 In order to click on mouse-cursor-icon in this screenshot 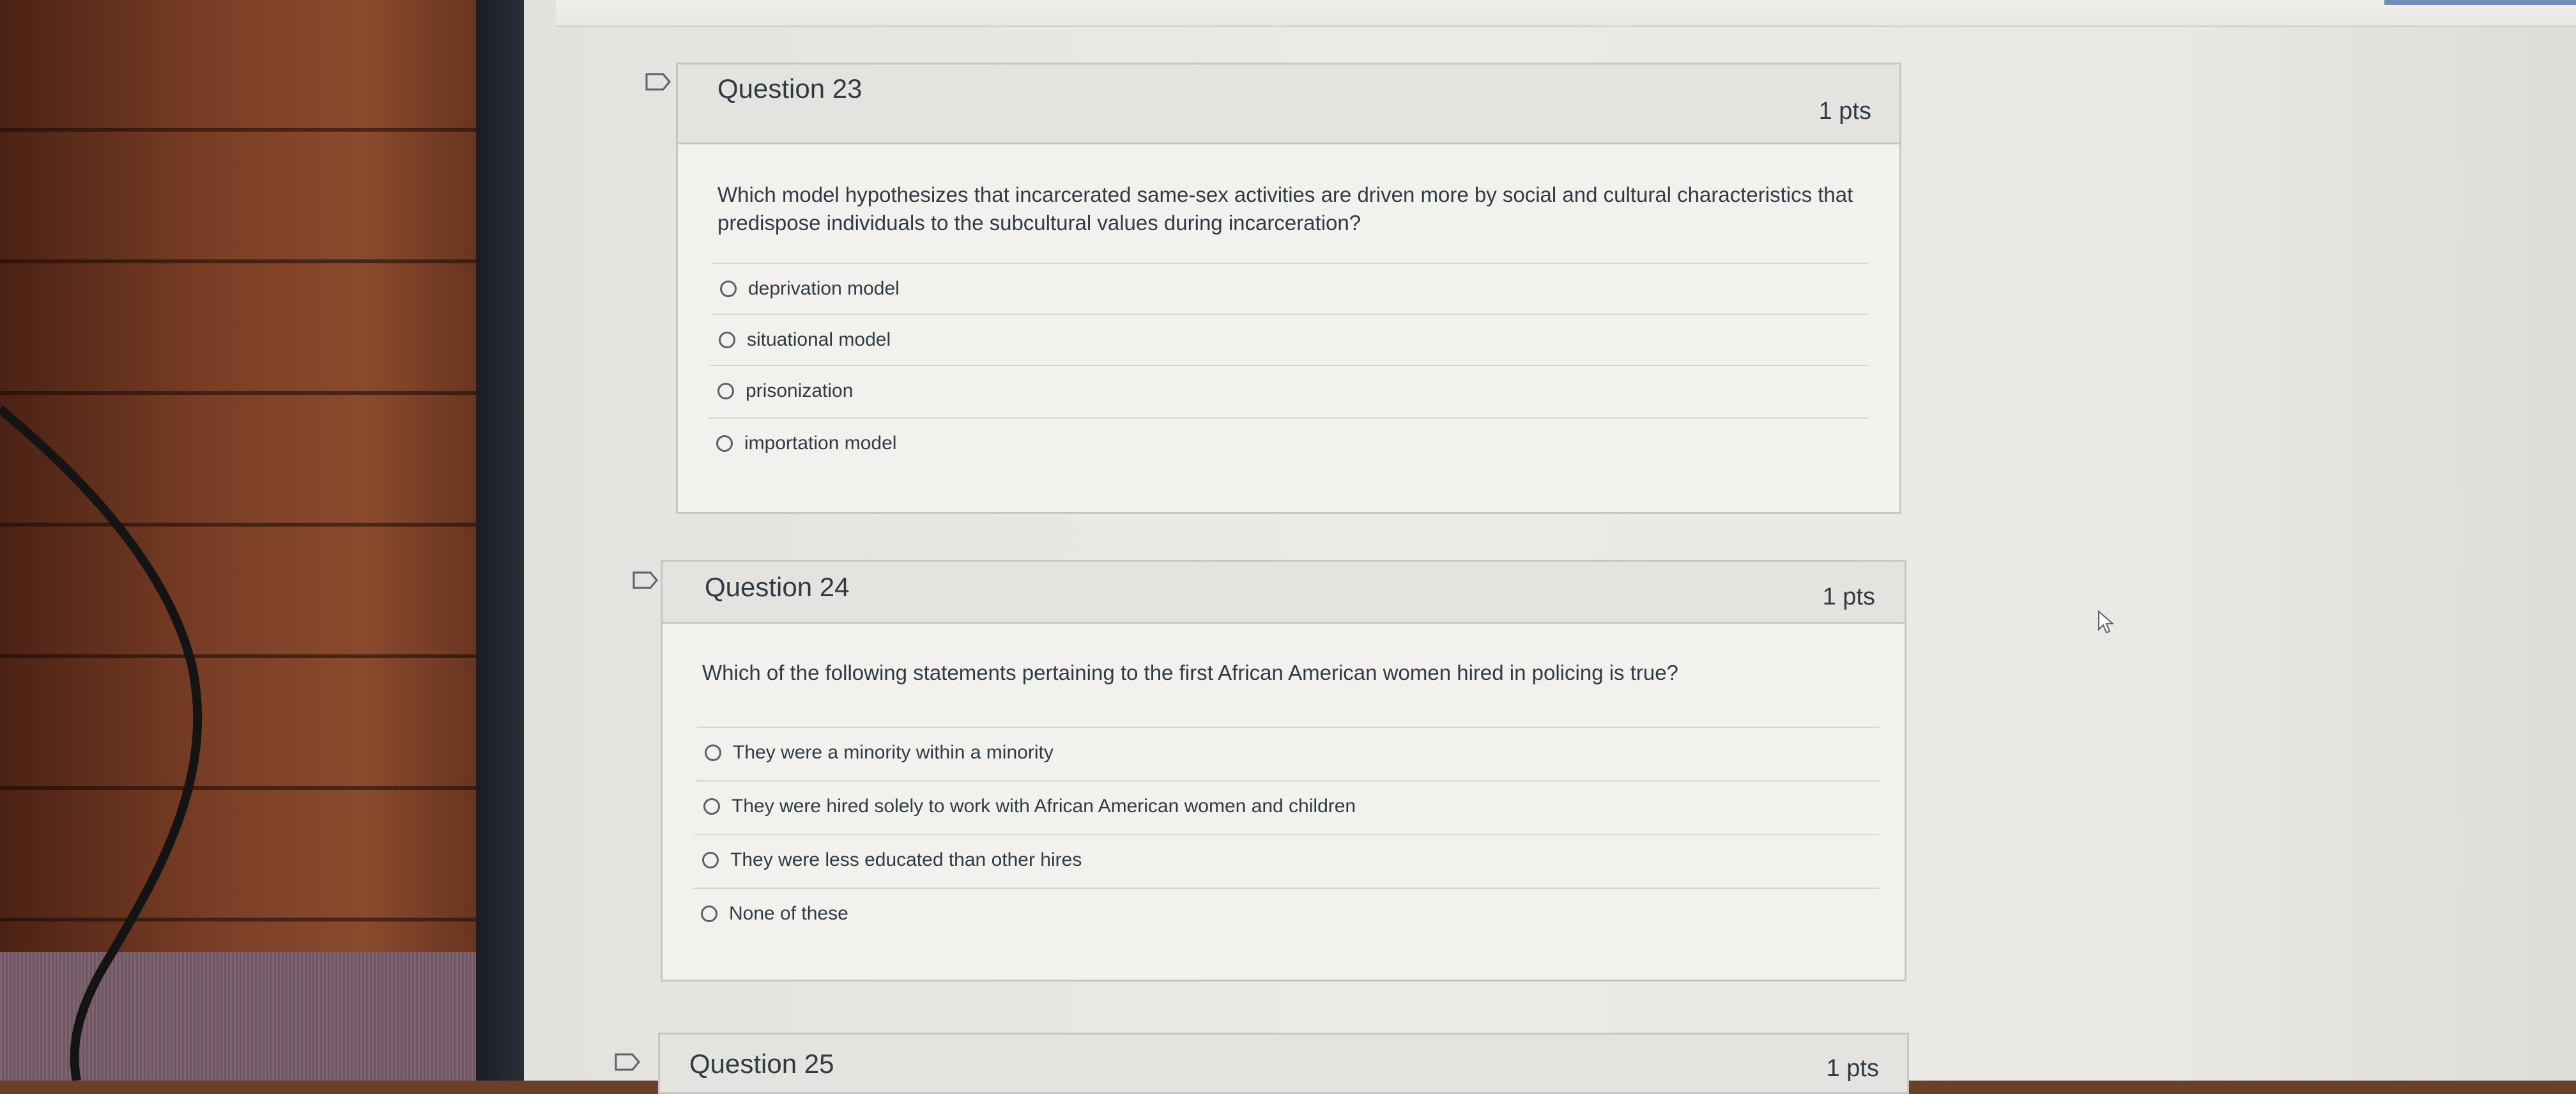, I will do `click(2106, 622)`.